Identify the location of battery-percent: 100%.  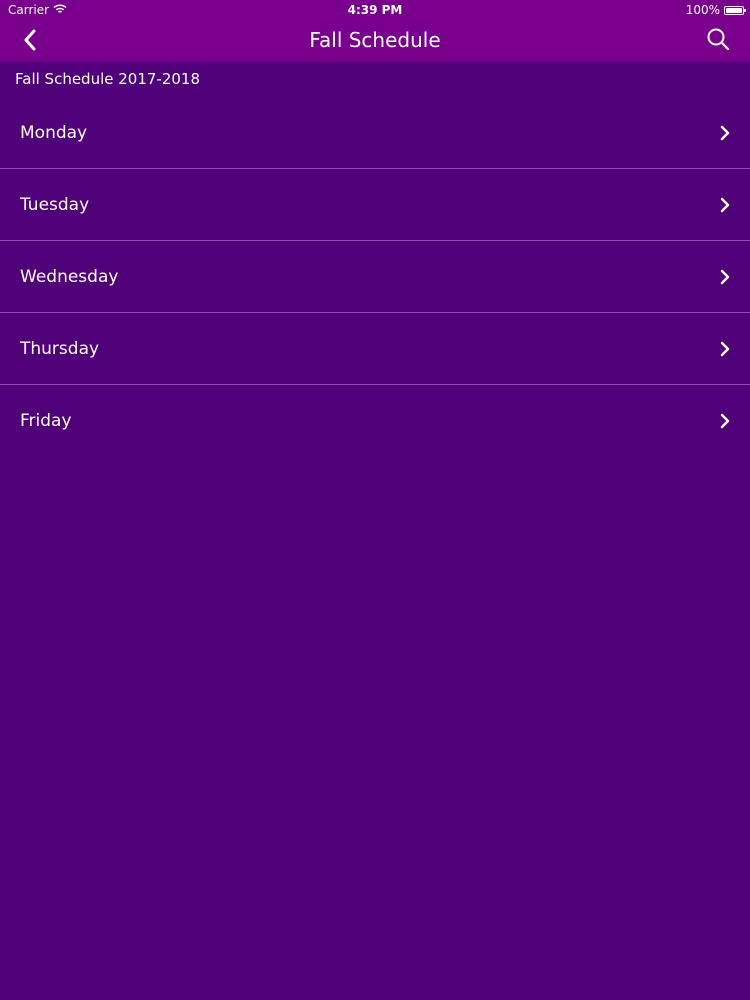
(702, 10).